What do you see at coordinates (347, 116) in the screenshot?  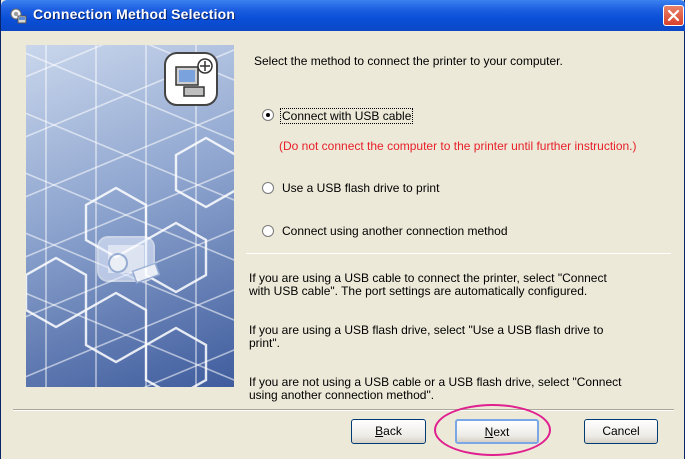 I see `usb-cable-label: Connect with USB cable` at bounding box center [347, 116].